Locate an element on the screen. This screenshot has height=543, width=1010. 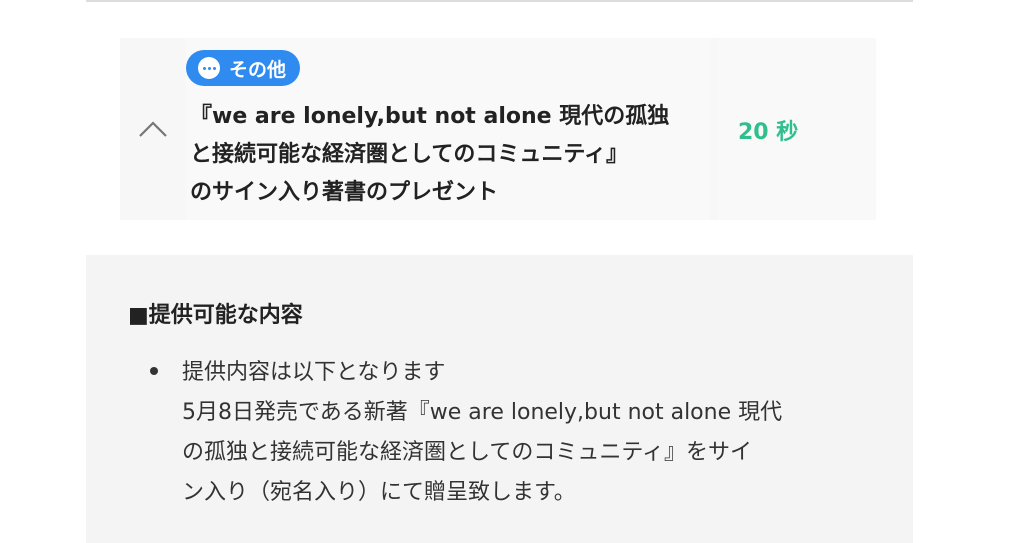
category-badge: その他 is located at coordinates (243, 68).